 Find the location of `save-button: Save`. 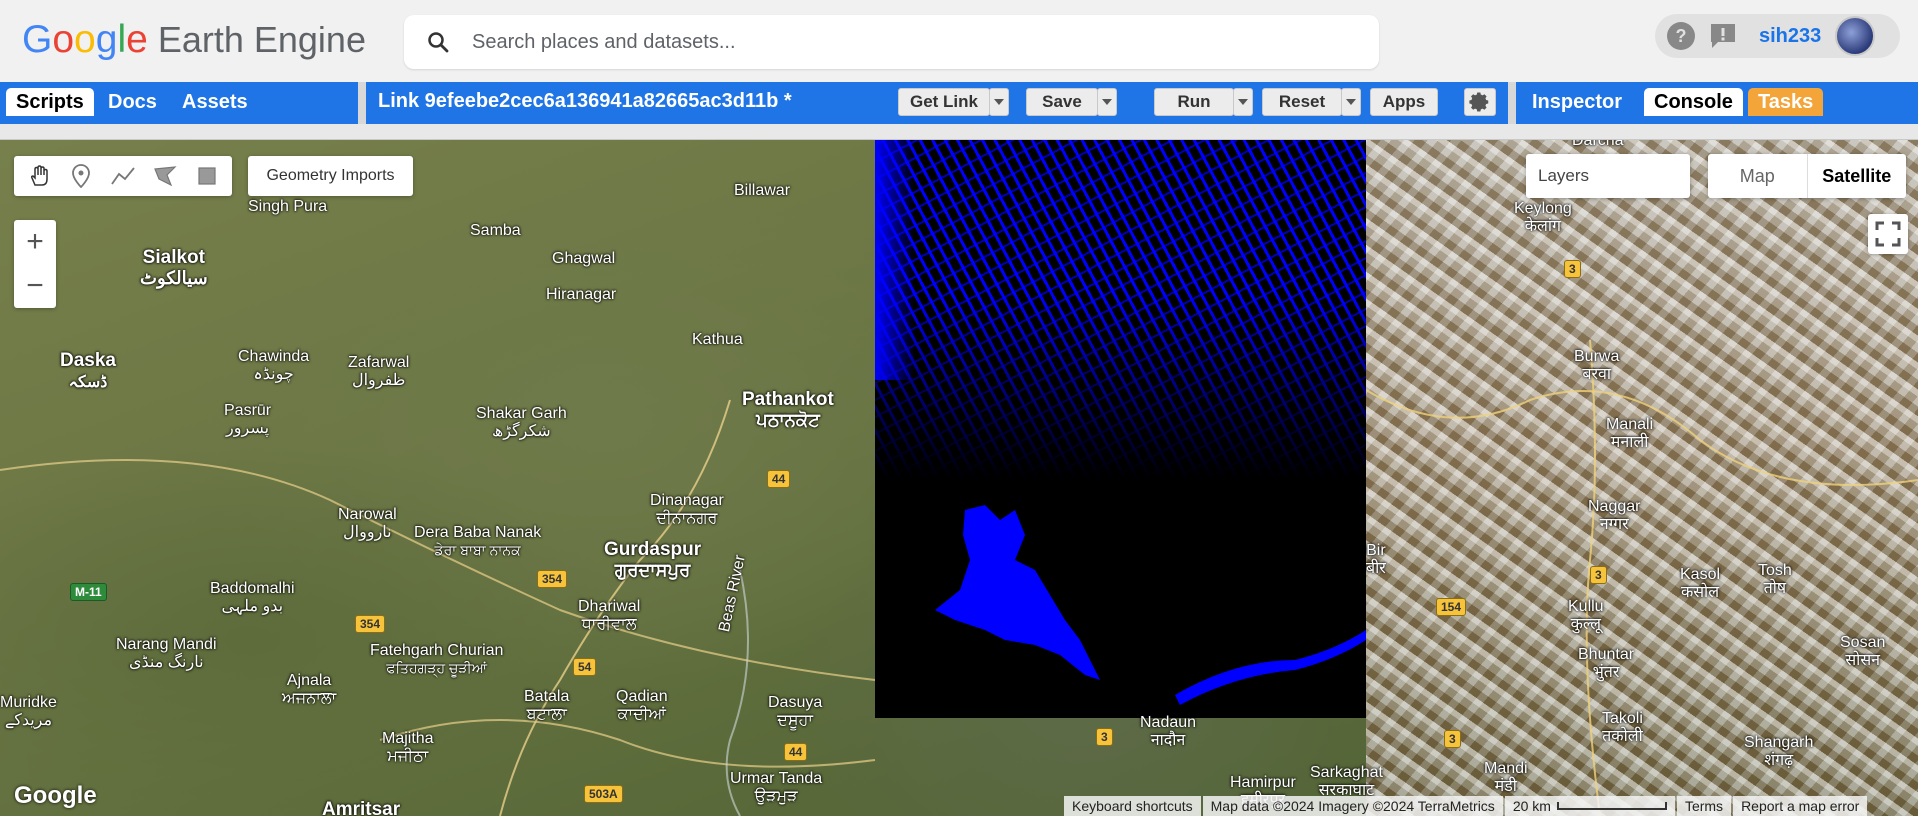

save-button: Save is located at coordinates (1062, 102).